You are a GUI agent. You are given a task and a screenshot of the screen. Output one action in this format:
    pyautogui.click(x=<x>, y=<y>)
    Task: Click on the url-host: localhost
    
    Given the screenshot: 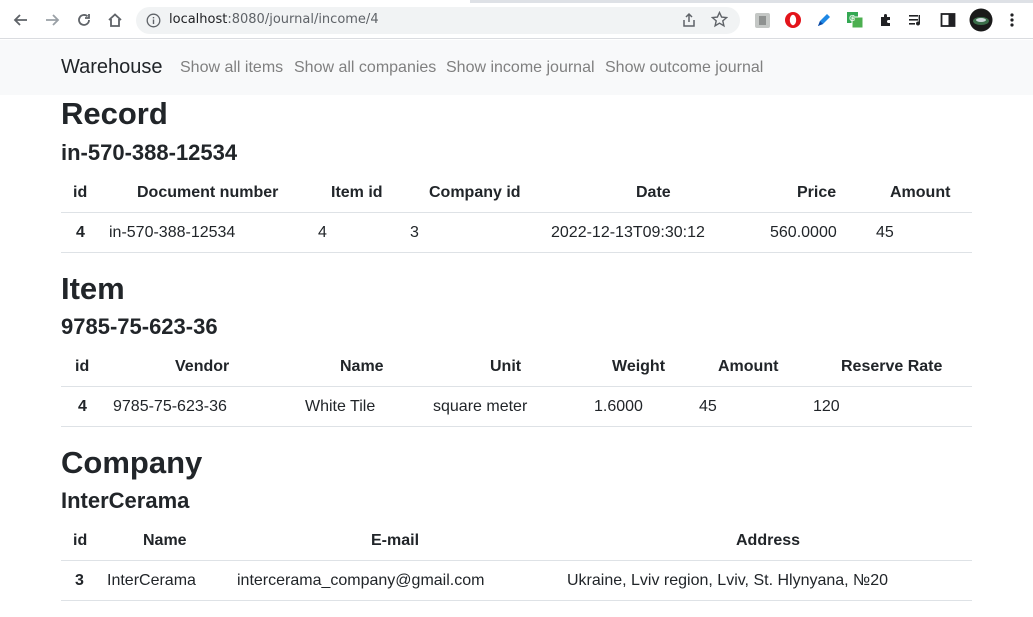 What is the action you would take?
    pyautogui.click(x=198, y=19)
    